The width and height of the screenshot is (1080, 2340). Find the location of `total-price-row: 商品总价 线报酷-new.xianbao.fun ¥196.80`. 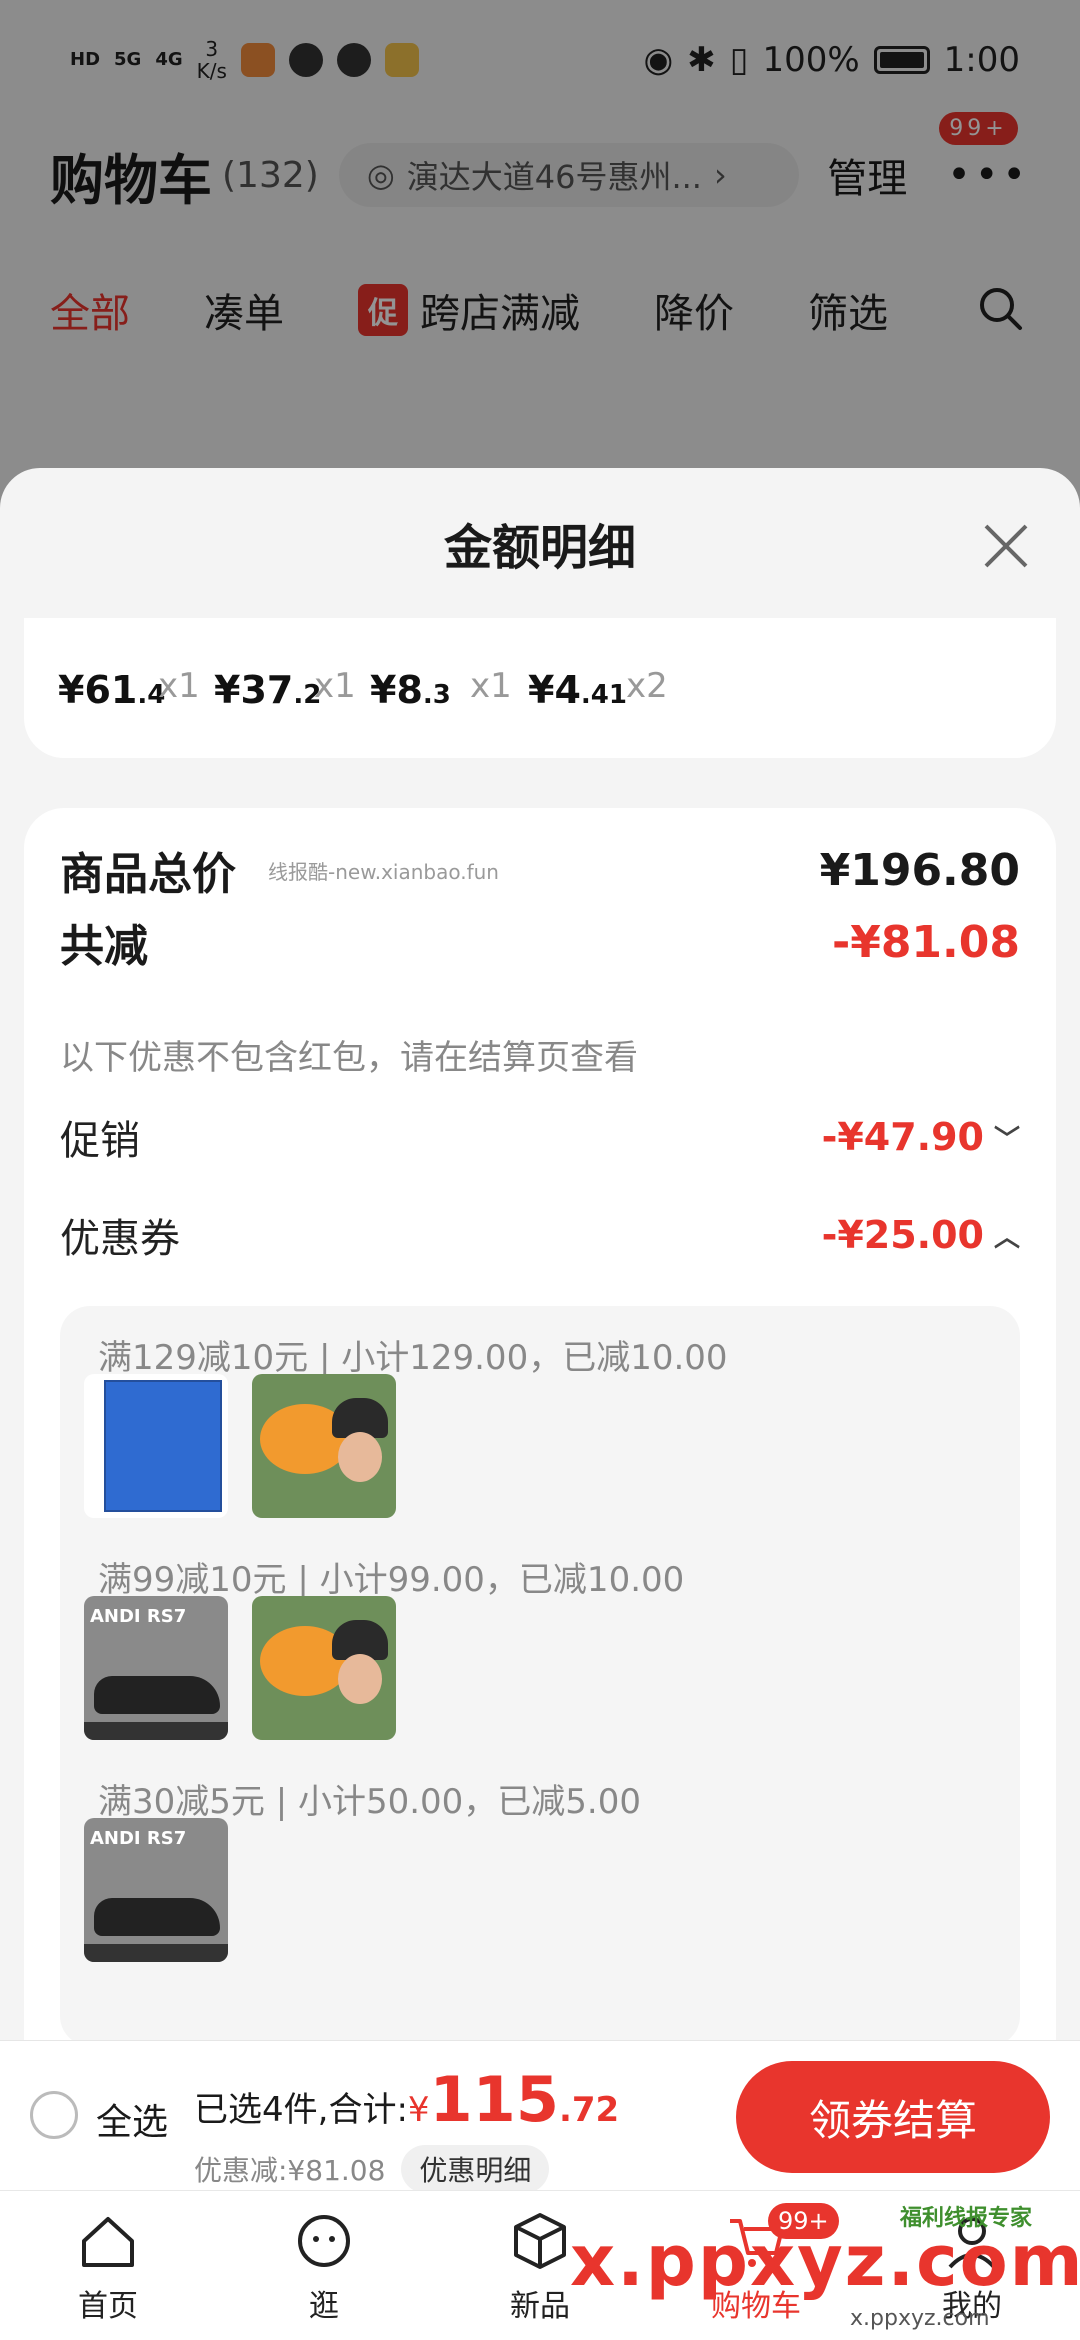

total-price-row: 商品总价 线报酷-new.xianbao.fun ¥196.80 is located at coordinates (540, 870).